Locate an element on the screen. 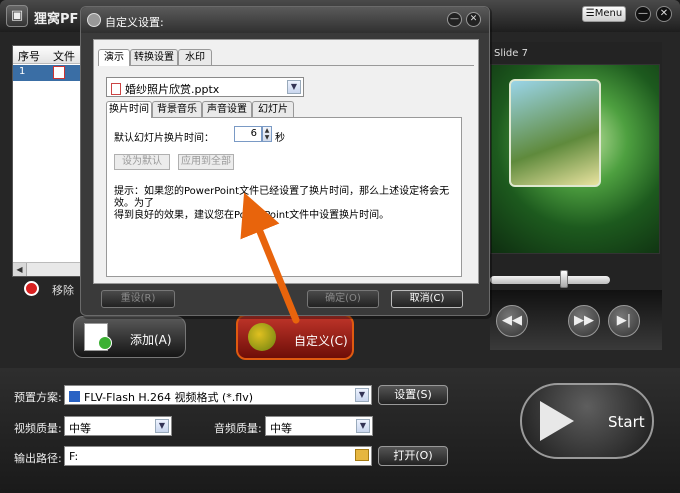  progress-bar is located at coordinates (550, 280).